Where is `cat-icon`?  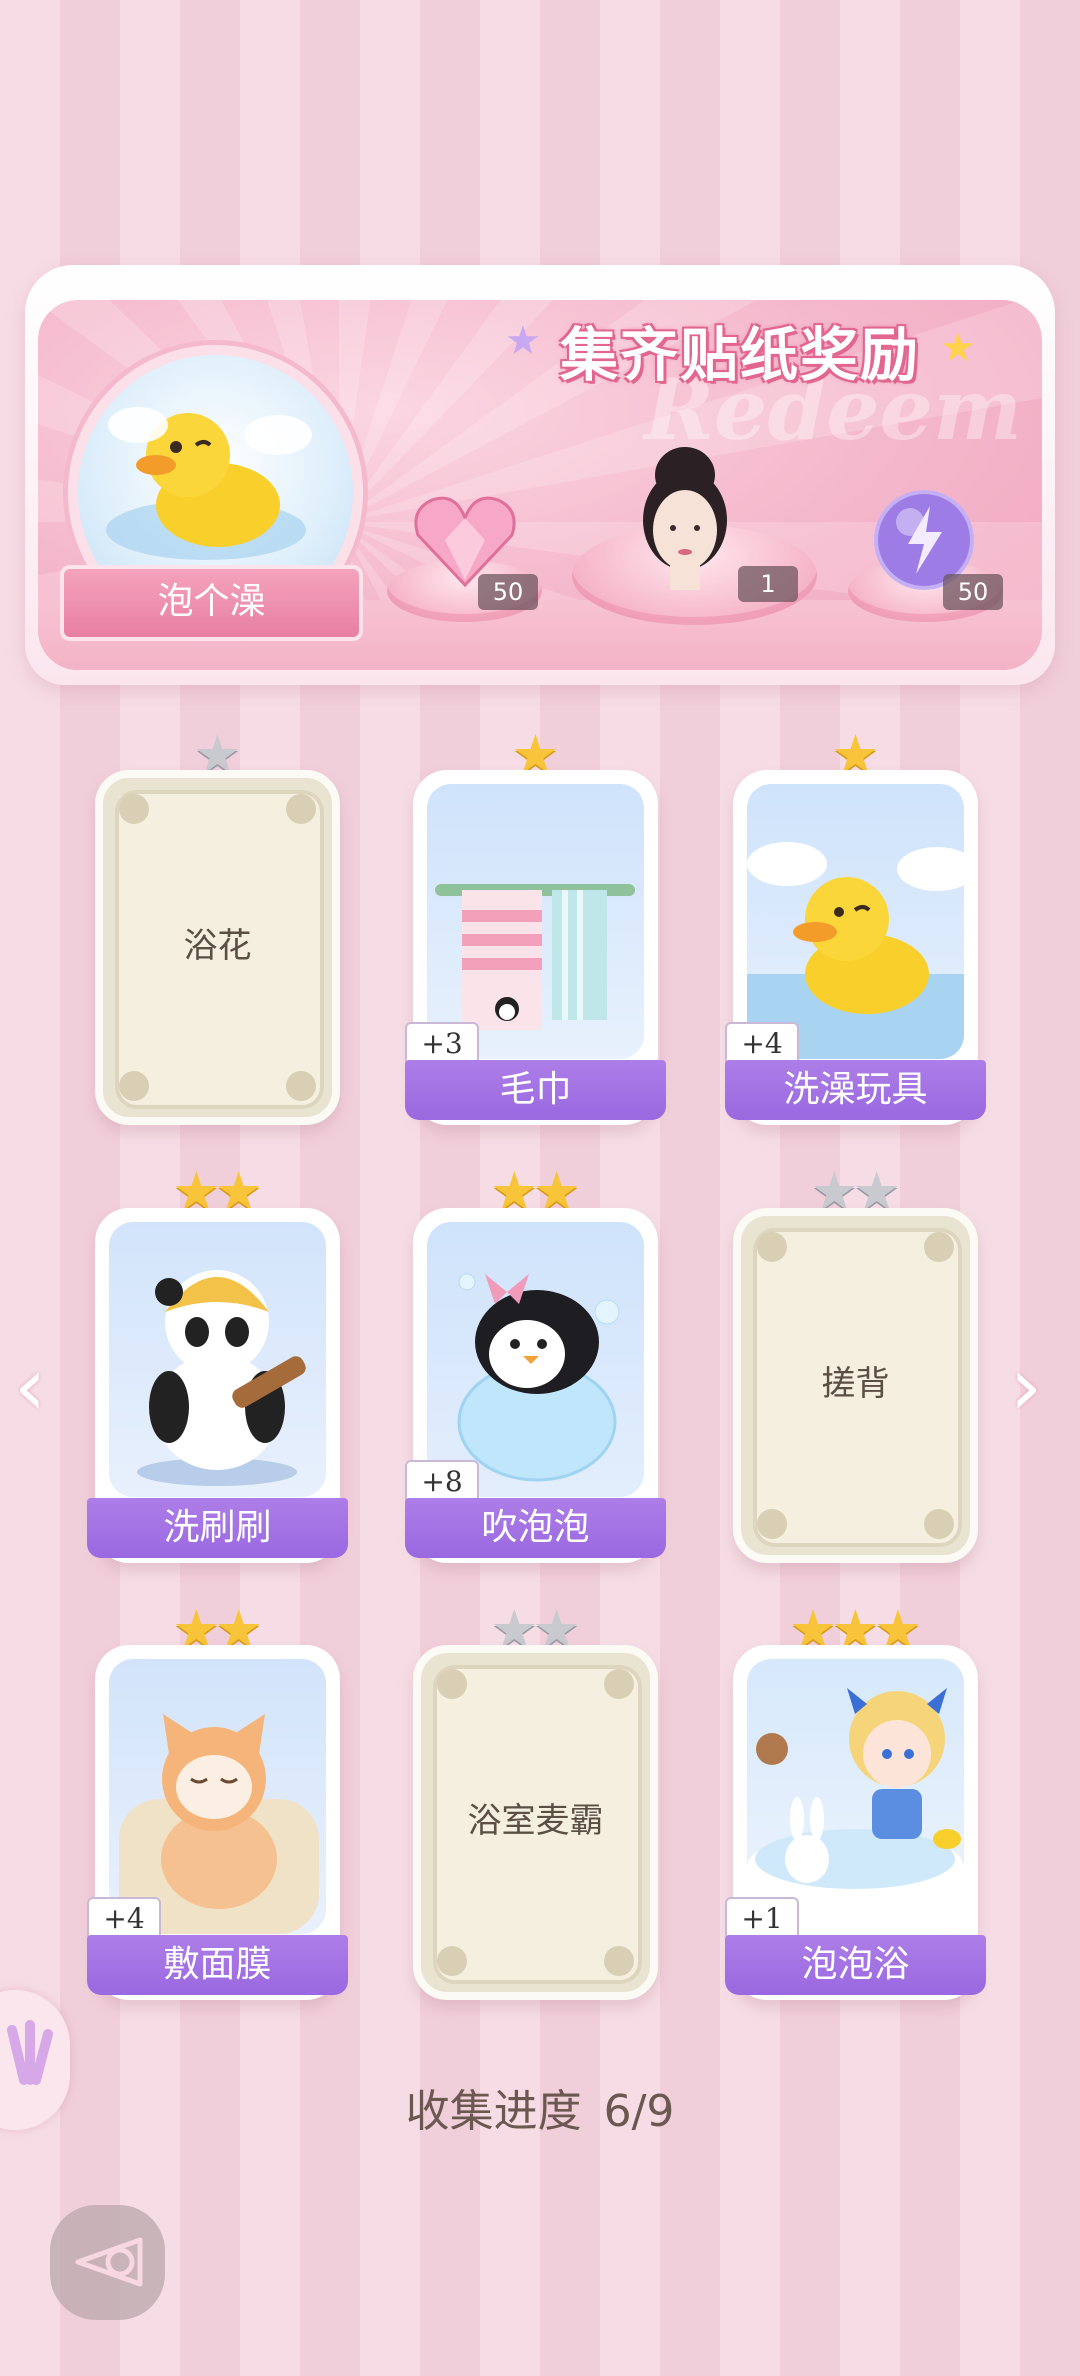 cat-icon is located at coordinates (219, 1824).